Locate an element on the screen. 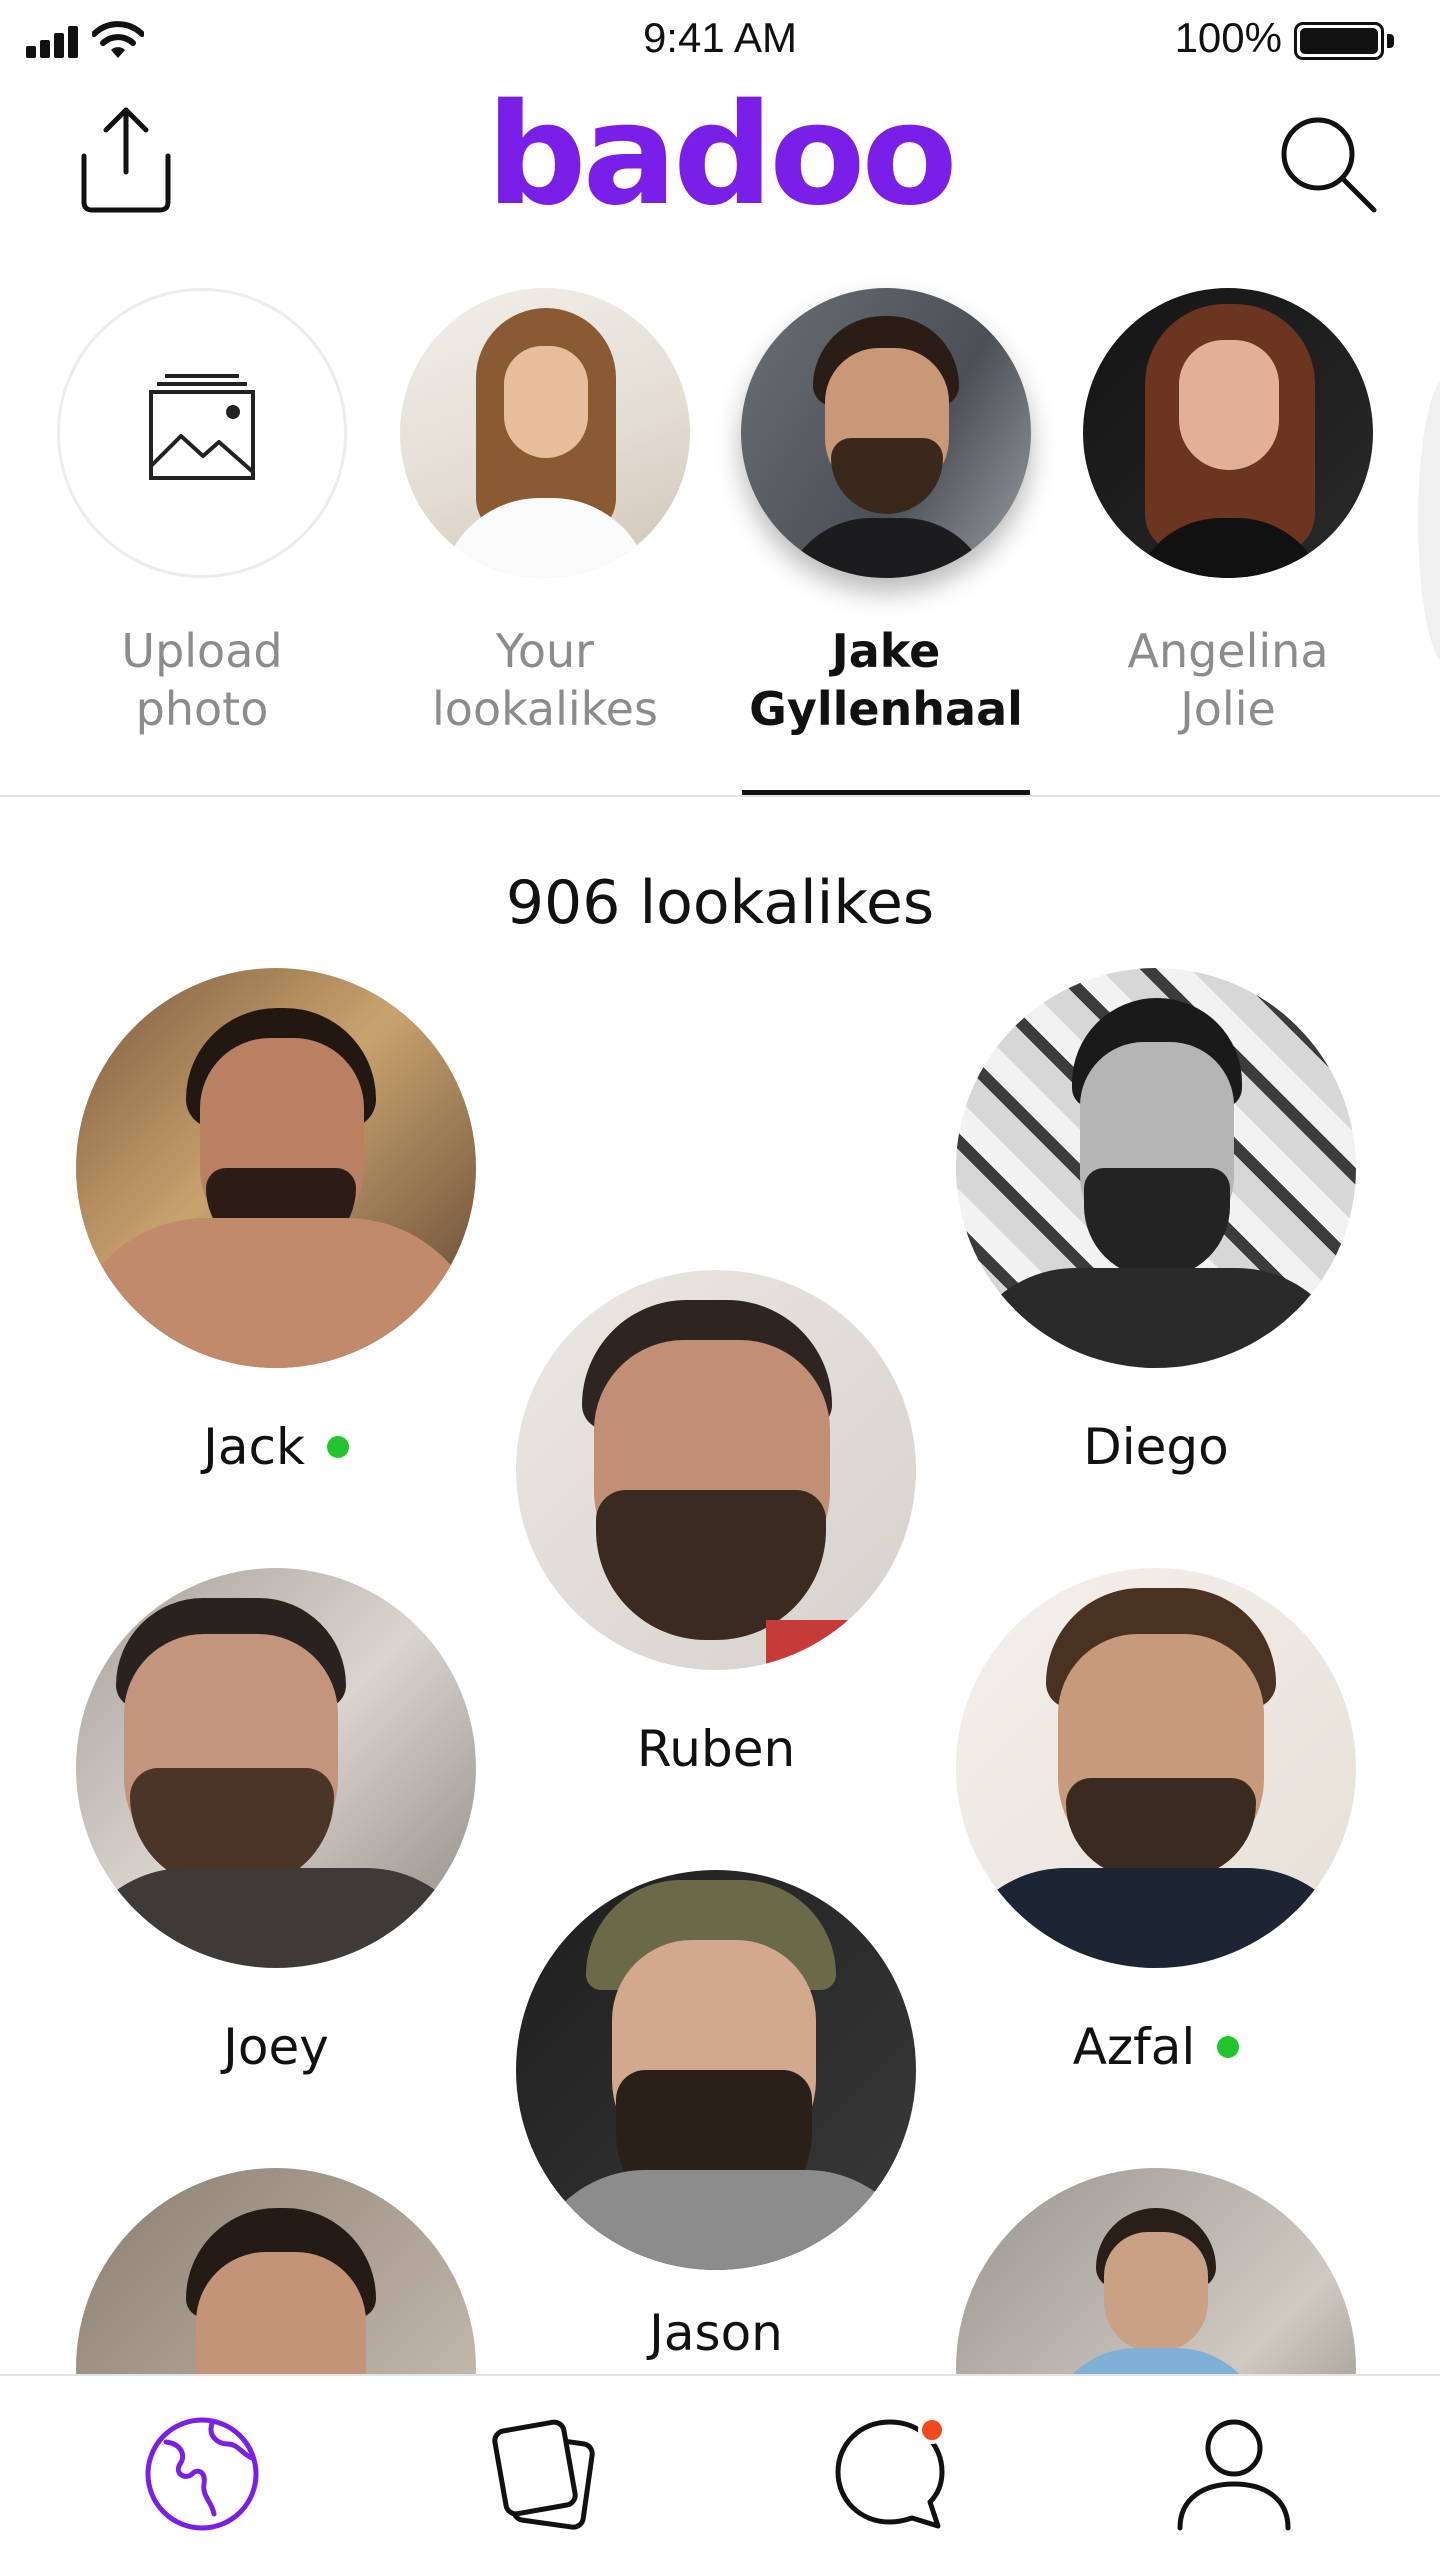 The width and height of the screenshot is (1440, 2560). image-icon is located at coordinates (202, 427).